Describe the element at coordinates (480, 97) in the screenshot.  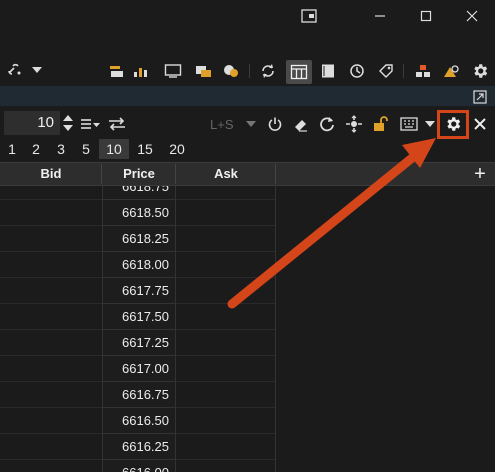
I see `popout-icon` at that location.